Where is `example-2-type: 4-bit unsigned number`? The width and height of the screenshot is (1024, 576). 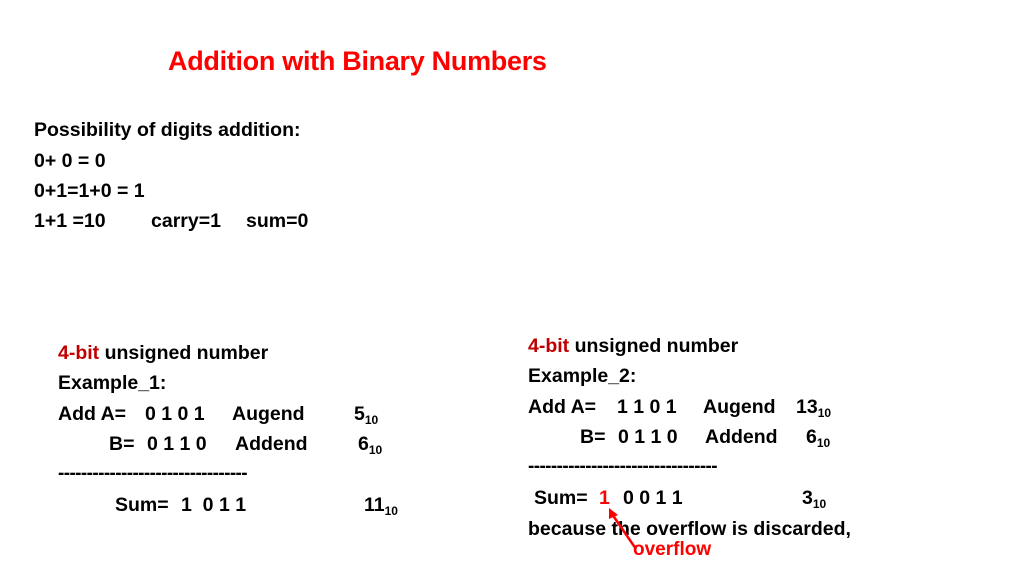 example-2-type: 4-bit unsigned number is located at coordinates (633, 346).